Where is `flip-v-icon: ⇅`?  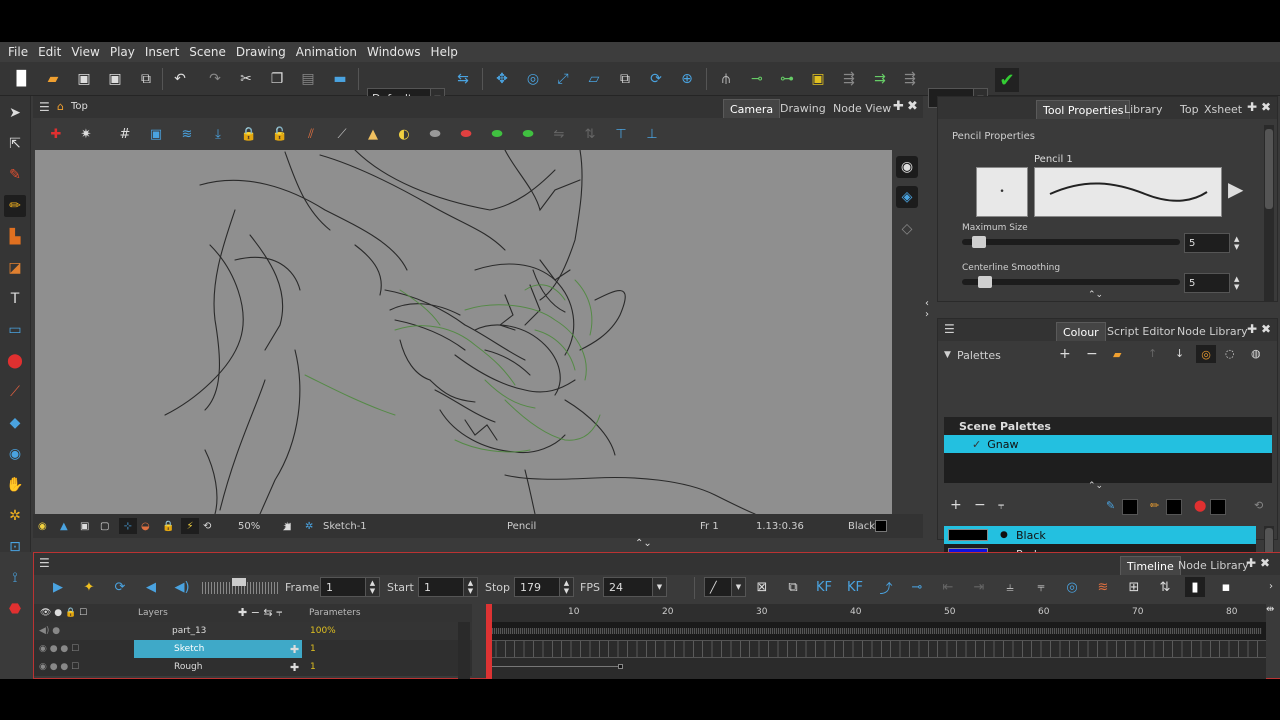
flip-v-icon: ⇅ is located at coordinates (590, 134).